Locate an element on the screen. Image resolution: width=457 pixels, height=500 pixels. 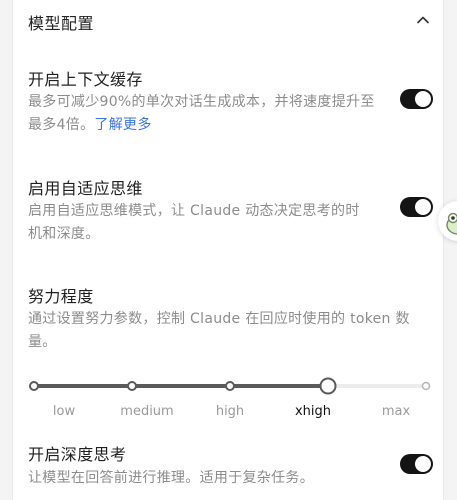
adaptive-thinking-toggle is located at coordinates (416, 207).